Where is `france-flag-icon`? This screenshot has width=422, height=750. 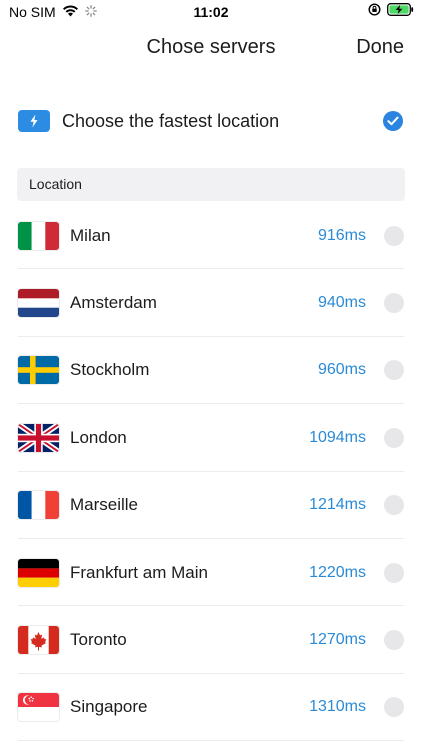 france-flag-icon is located at coordinates (38, 505).